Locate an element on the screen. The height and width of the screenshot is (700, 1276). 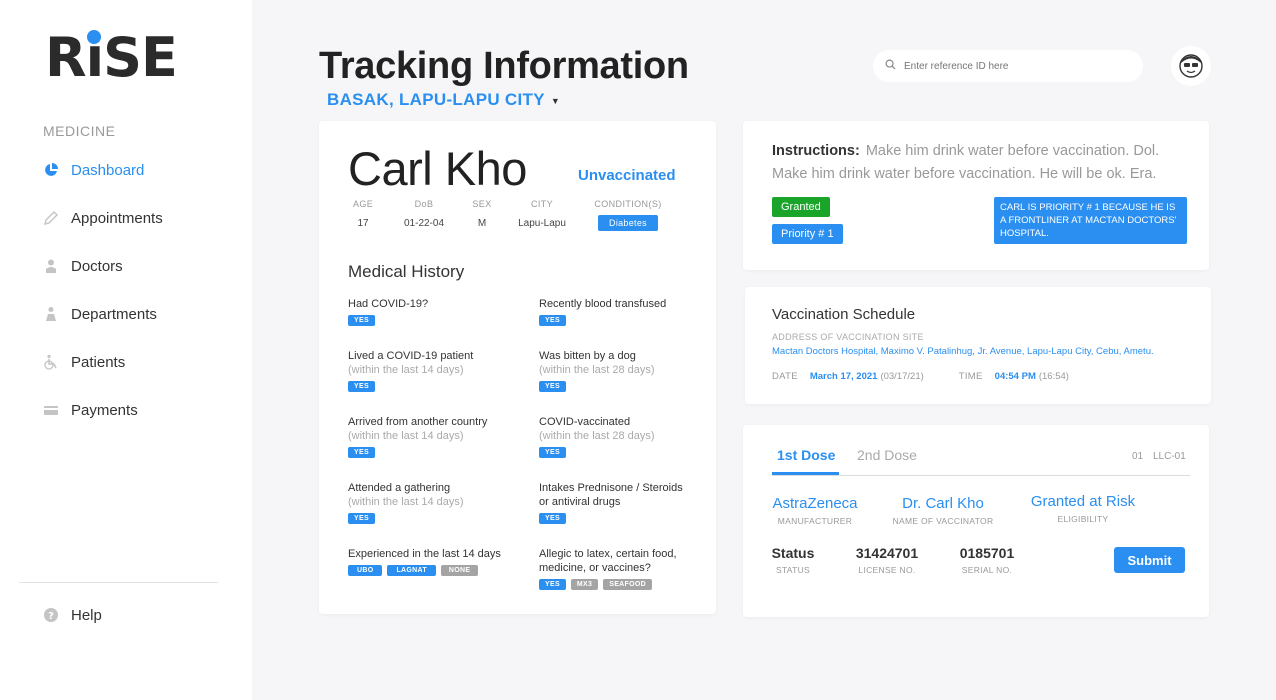
question-text: Recently blood transfused is located at coordinates (603, 304).